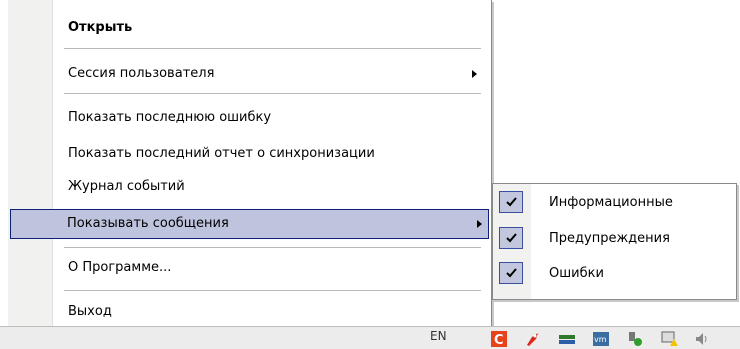 This screenshot has height=349, width=740. I want to click on network-card-icon, so click(567, 339).